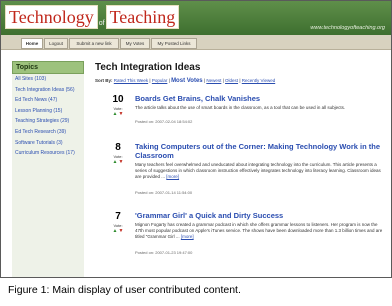 This screenshot has width=392, height=306. What do you see at coordinates (104, 80) in the screenshot?
I see `sort-label: Sort By:` at bounding box center [104, 80].